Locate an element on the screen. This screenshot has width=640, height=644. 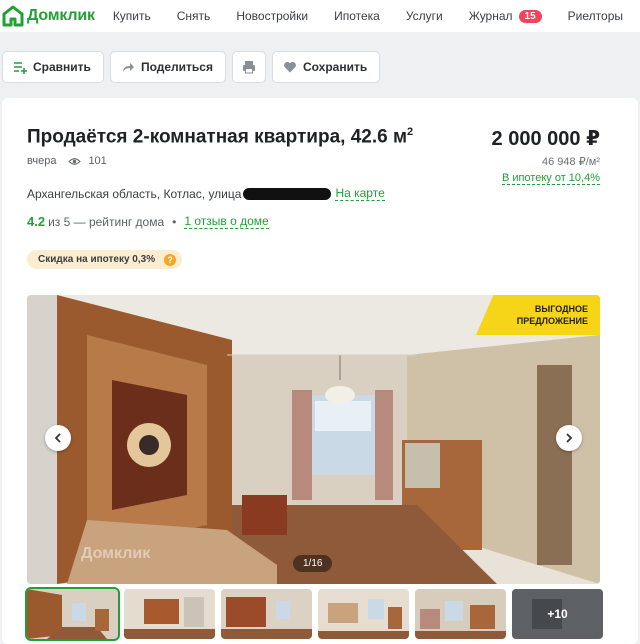
eye-icon is located at coordinates (75, 161).